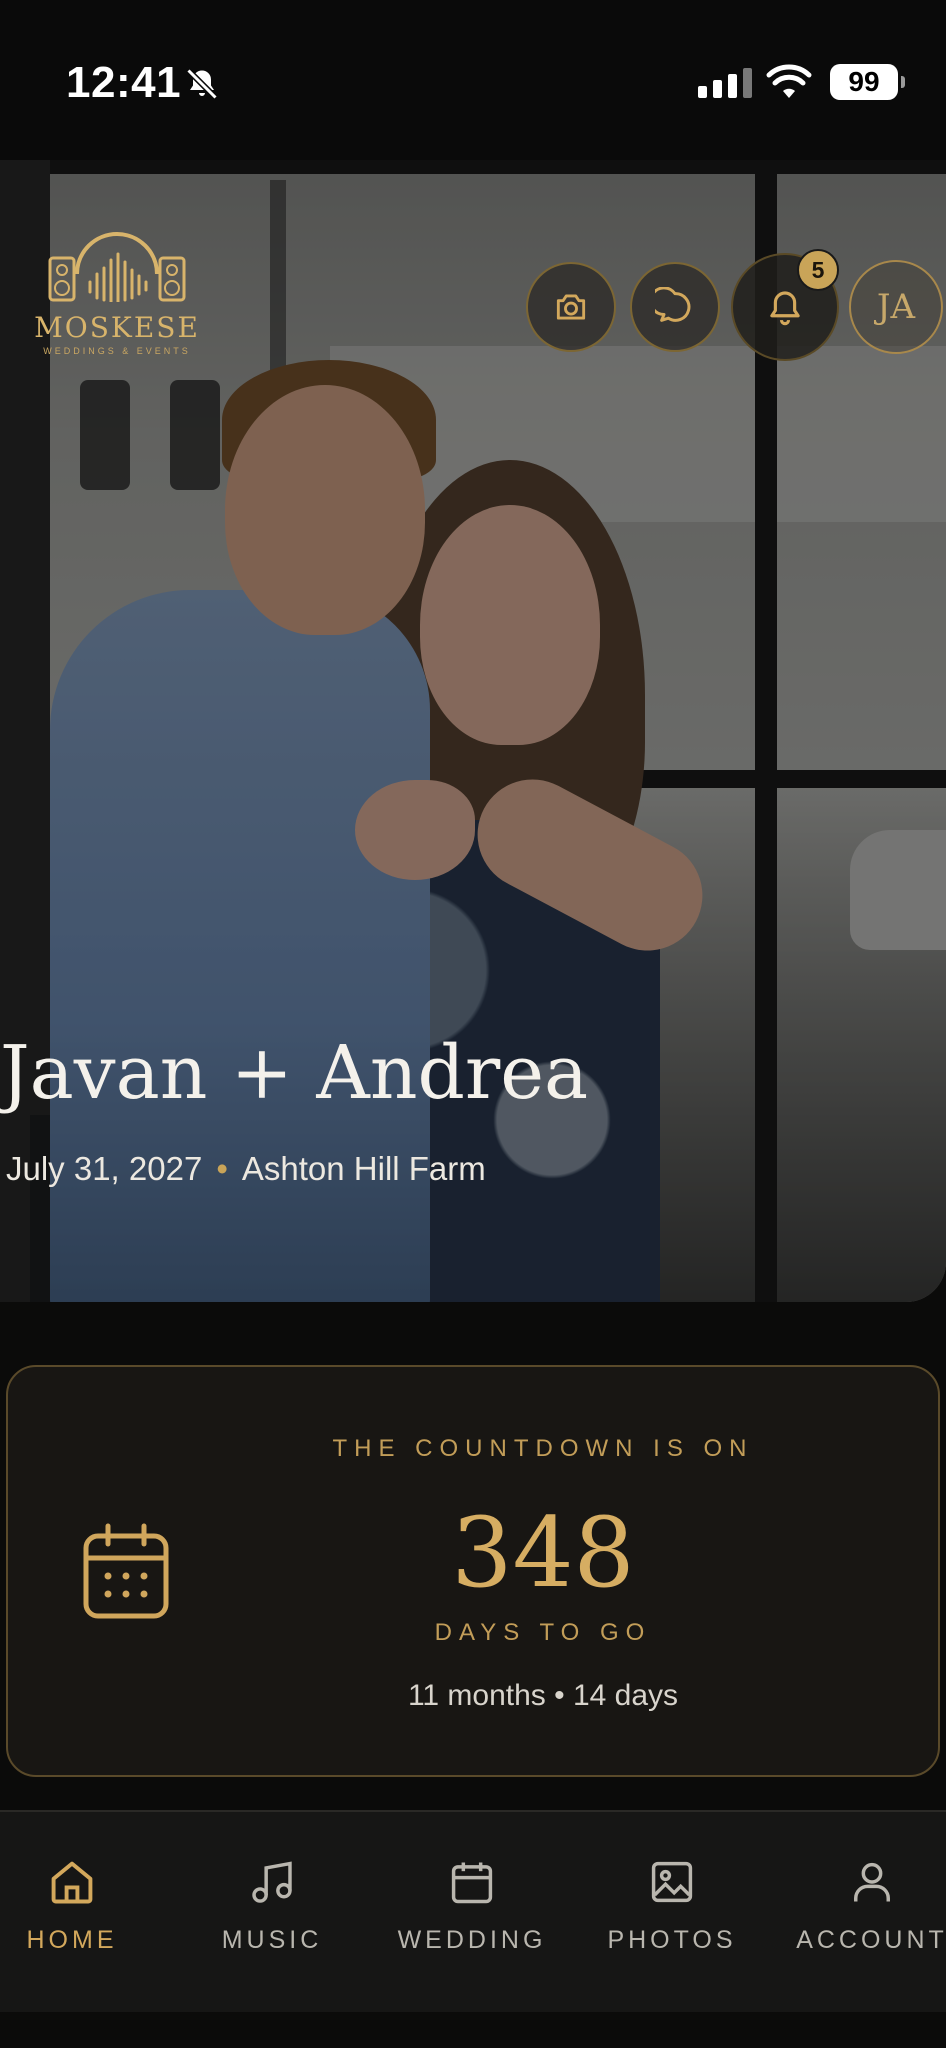 The width and height of the screenshot is (946, 2048). Describe the element at coordinates (859, 1903) in the screenshot. I see `nav-account: ACCOUNT` at that location.